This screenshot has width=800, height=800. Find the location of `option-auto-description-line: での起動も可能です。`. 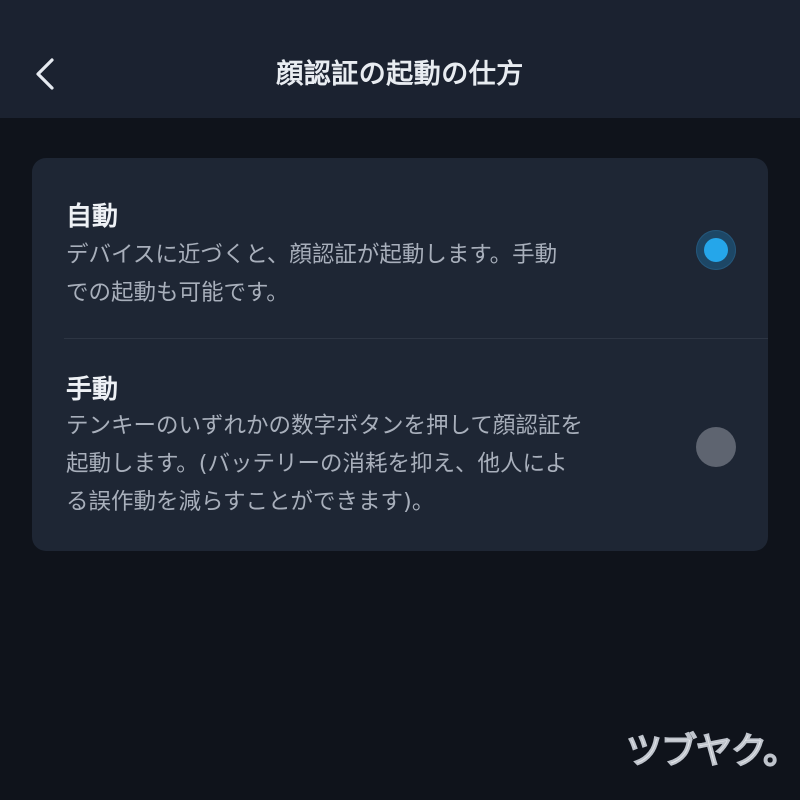

option-auto-description-line: での起動も可能です。 is located at coordinates (177, 293).